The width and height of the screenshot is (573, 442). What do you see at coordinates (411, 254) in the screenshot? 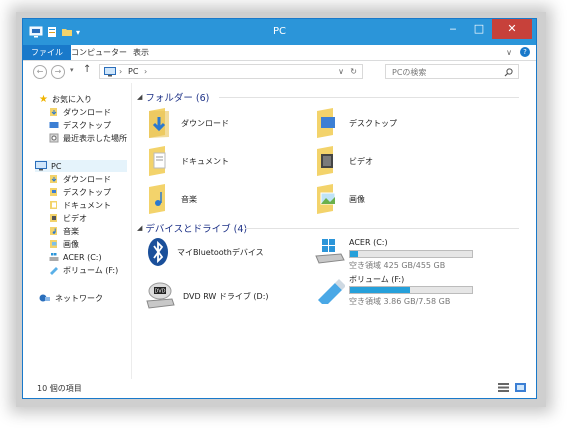
I see `drive-c-usage-bar` at bounding box center [411, 254].